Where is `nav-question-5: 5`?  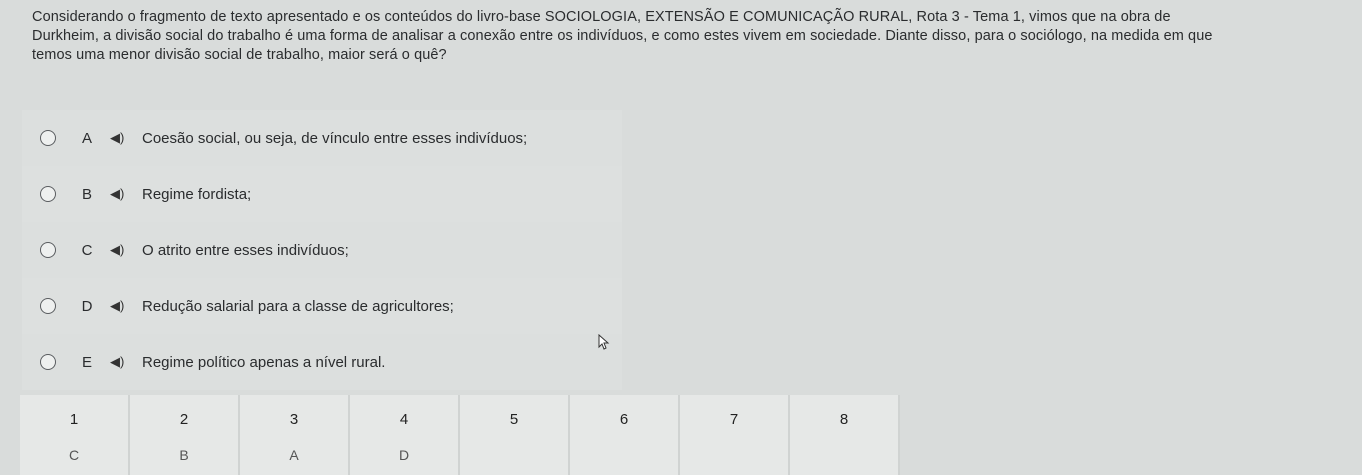 nav-question-5: 5 is located at coordinates (515, 435).